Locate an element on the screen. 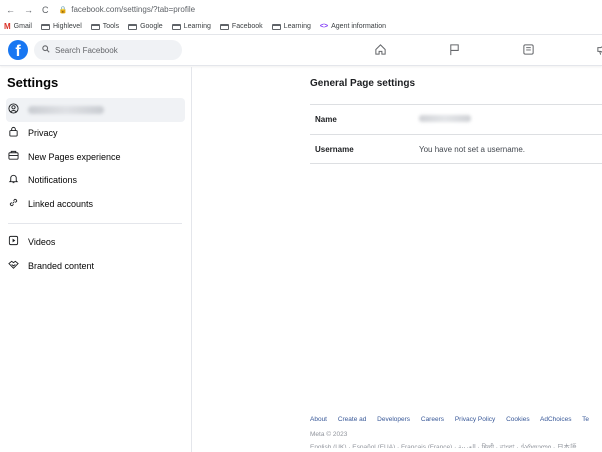  row-value-redacted is located at coordinates (445, 119).